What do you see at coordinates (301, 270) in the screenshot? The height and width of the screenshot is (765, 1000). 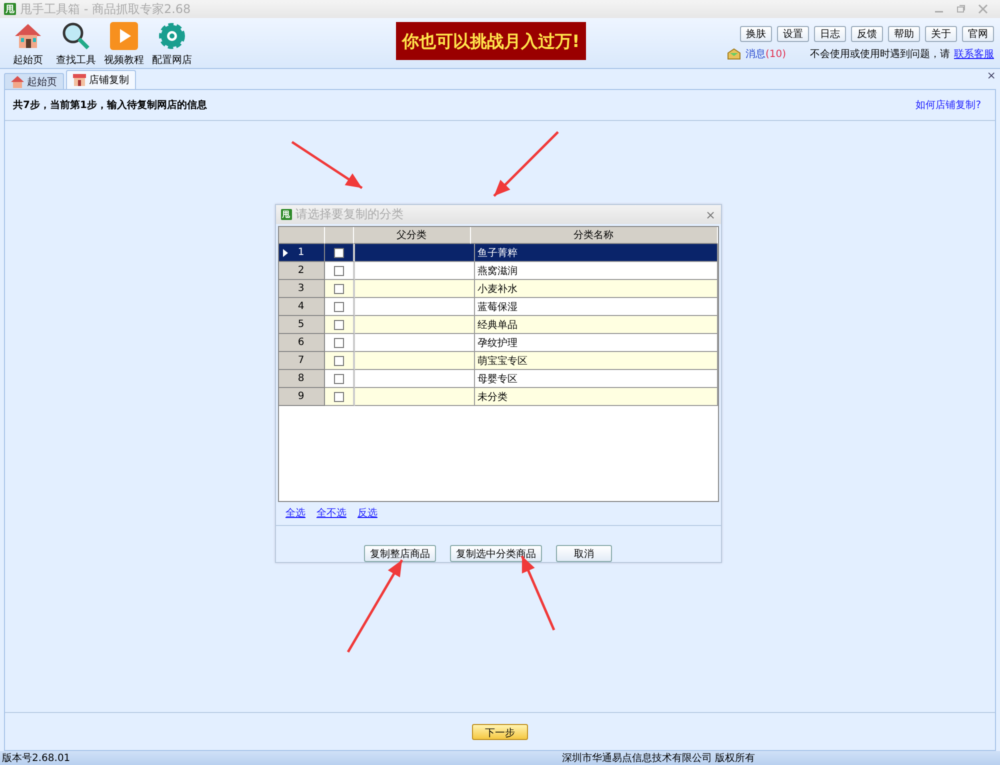 I see `row-number: 2` at bounding box center [301, 270].